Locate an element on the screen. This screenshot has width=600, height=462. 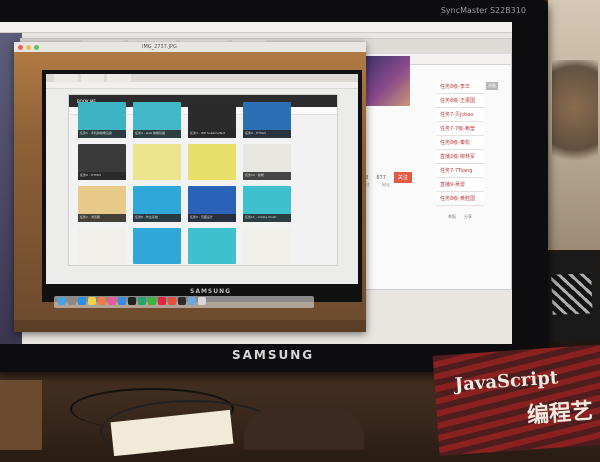
follow-button: 关注 is located at coordinates (402, 177).